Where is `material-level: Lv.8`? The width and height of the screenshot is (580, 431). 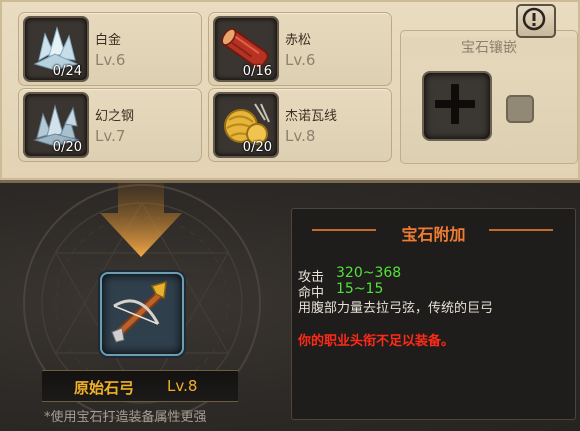 material-level: Lv.8 is located at coordinates (300, 136).